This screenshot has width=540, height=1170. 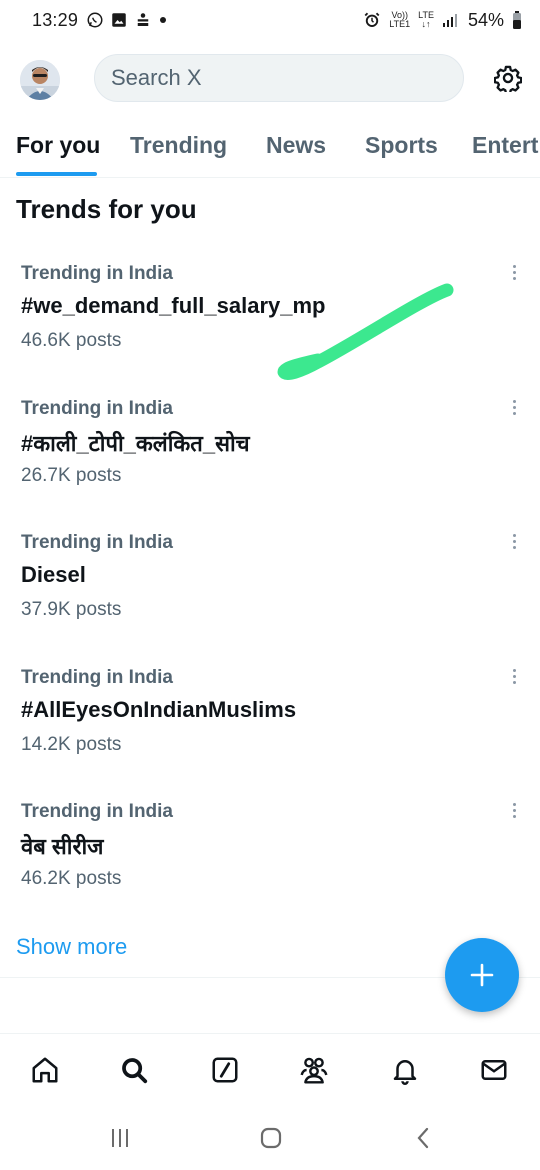 What do you see at coordinates (449, 20) in the screenshot?
I see `signal-icon` at bounding box center [449, 20].